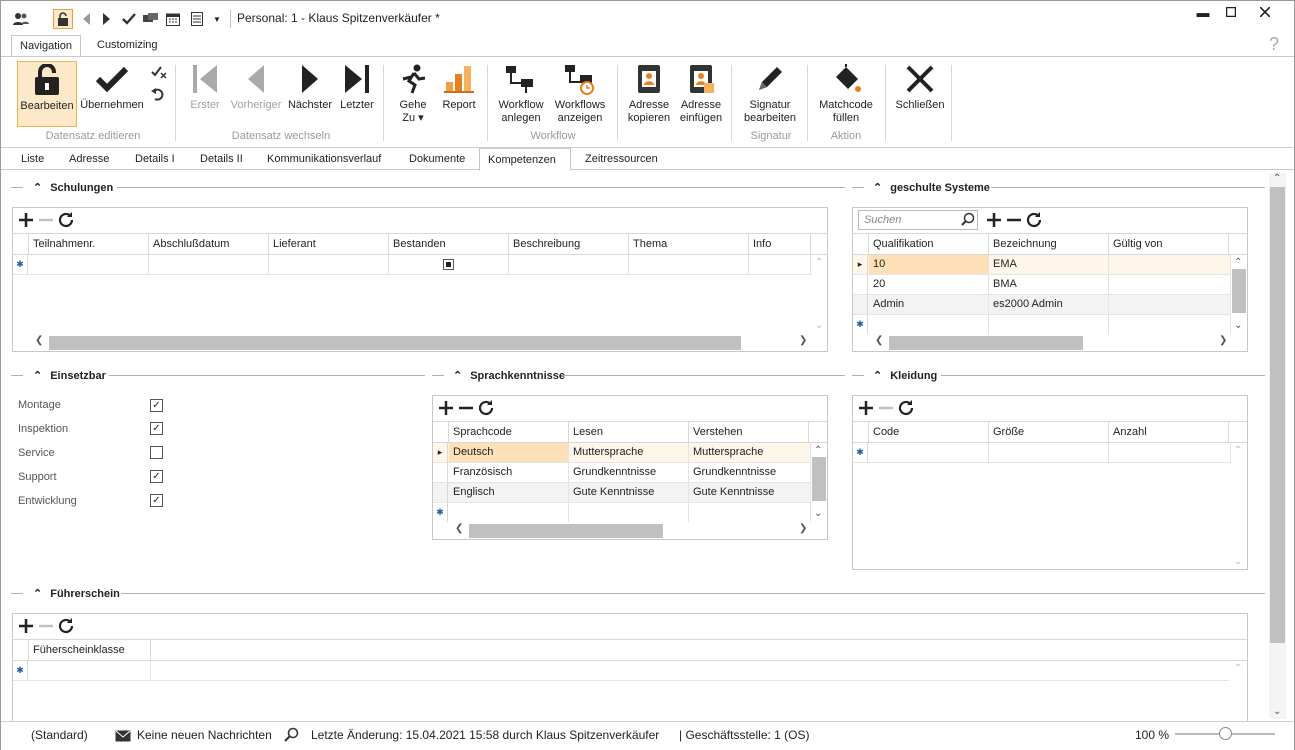 The width and height of the screenshot is (1295, 750). I want to click on table-cell: Englisch, so click(509, 492).